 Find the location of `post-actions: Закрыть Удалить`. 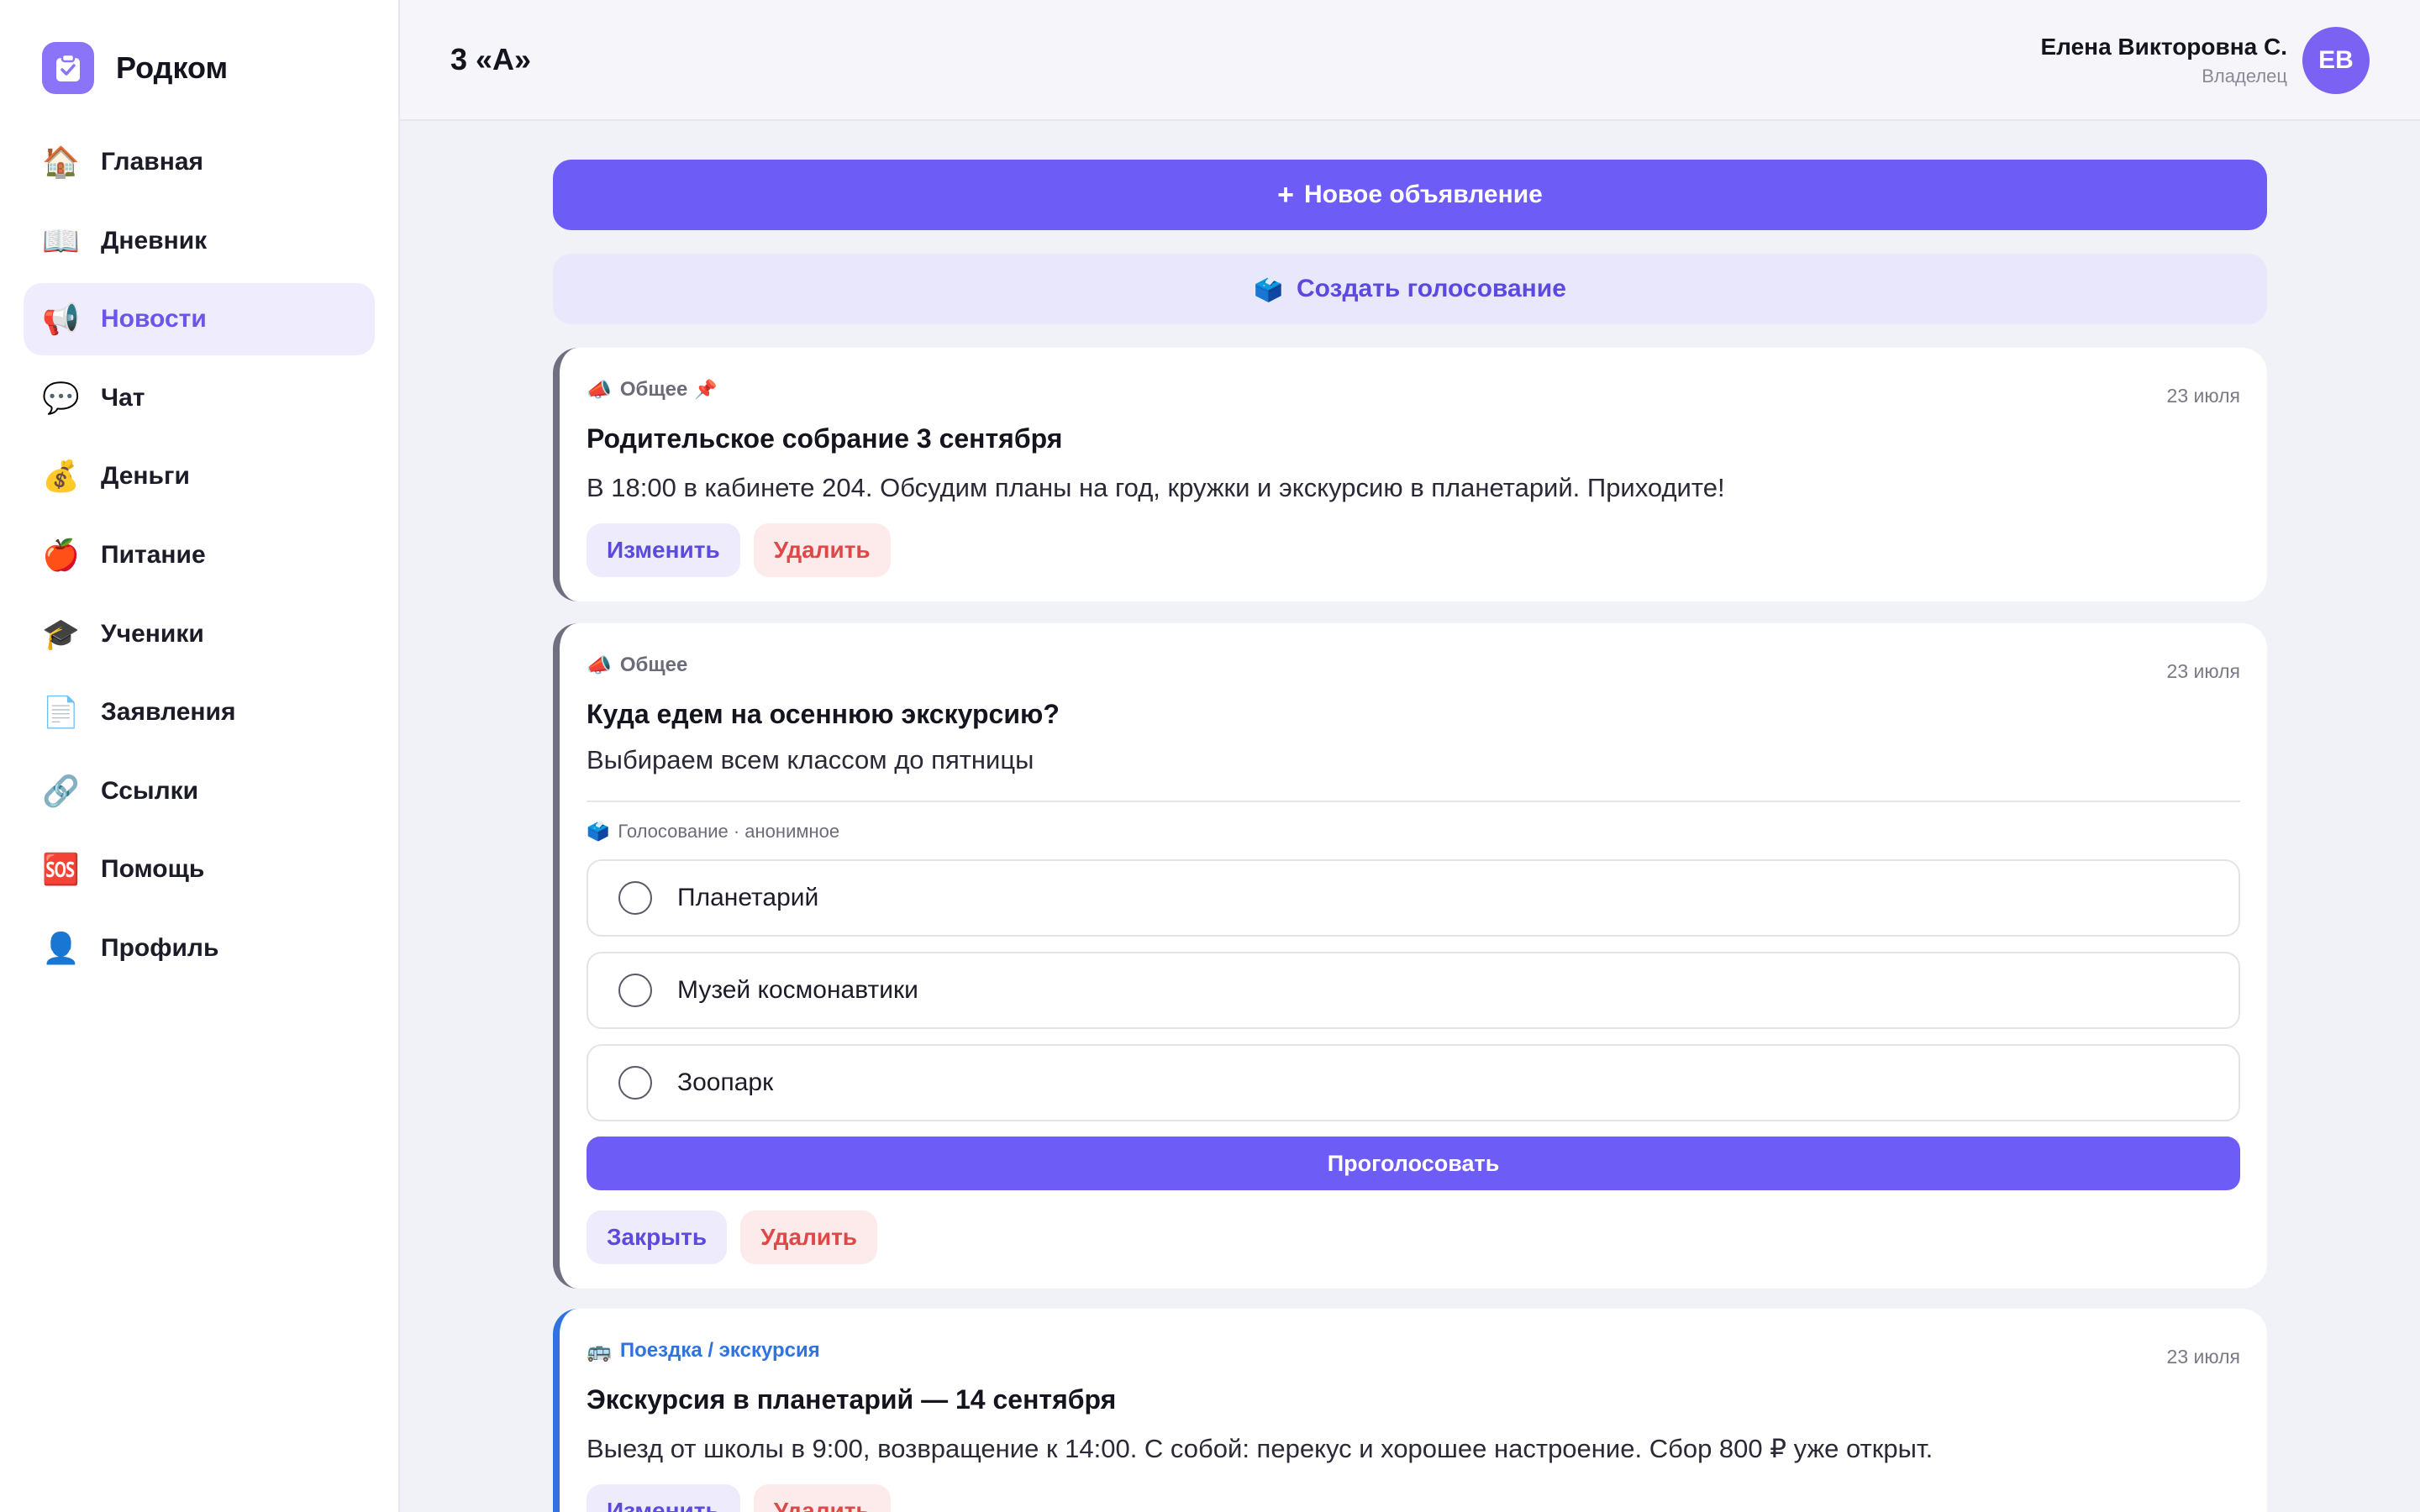

post-actions: Закрыть Удалить is located at coordinates (1413, 1237).